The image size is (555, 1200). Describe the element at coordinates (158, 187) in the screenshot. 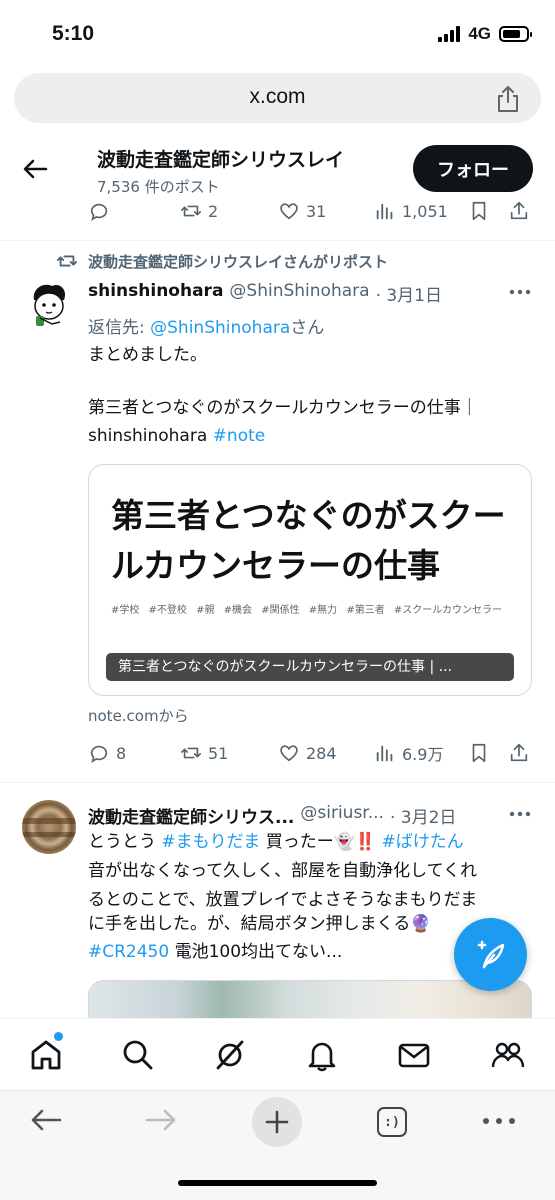

I see `post-count: 7,536 件のポスト` at that location.